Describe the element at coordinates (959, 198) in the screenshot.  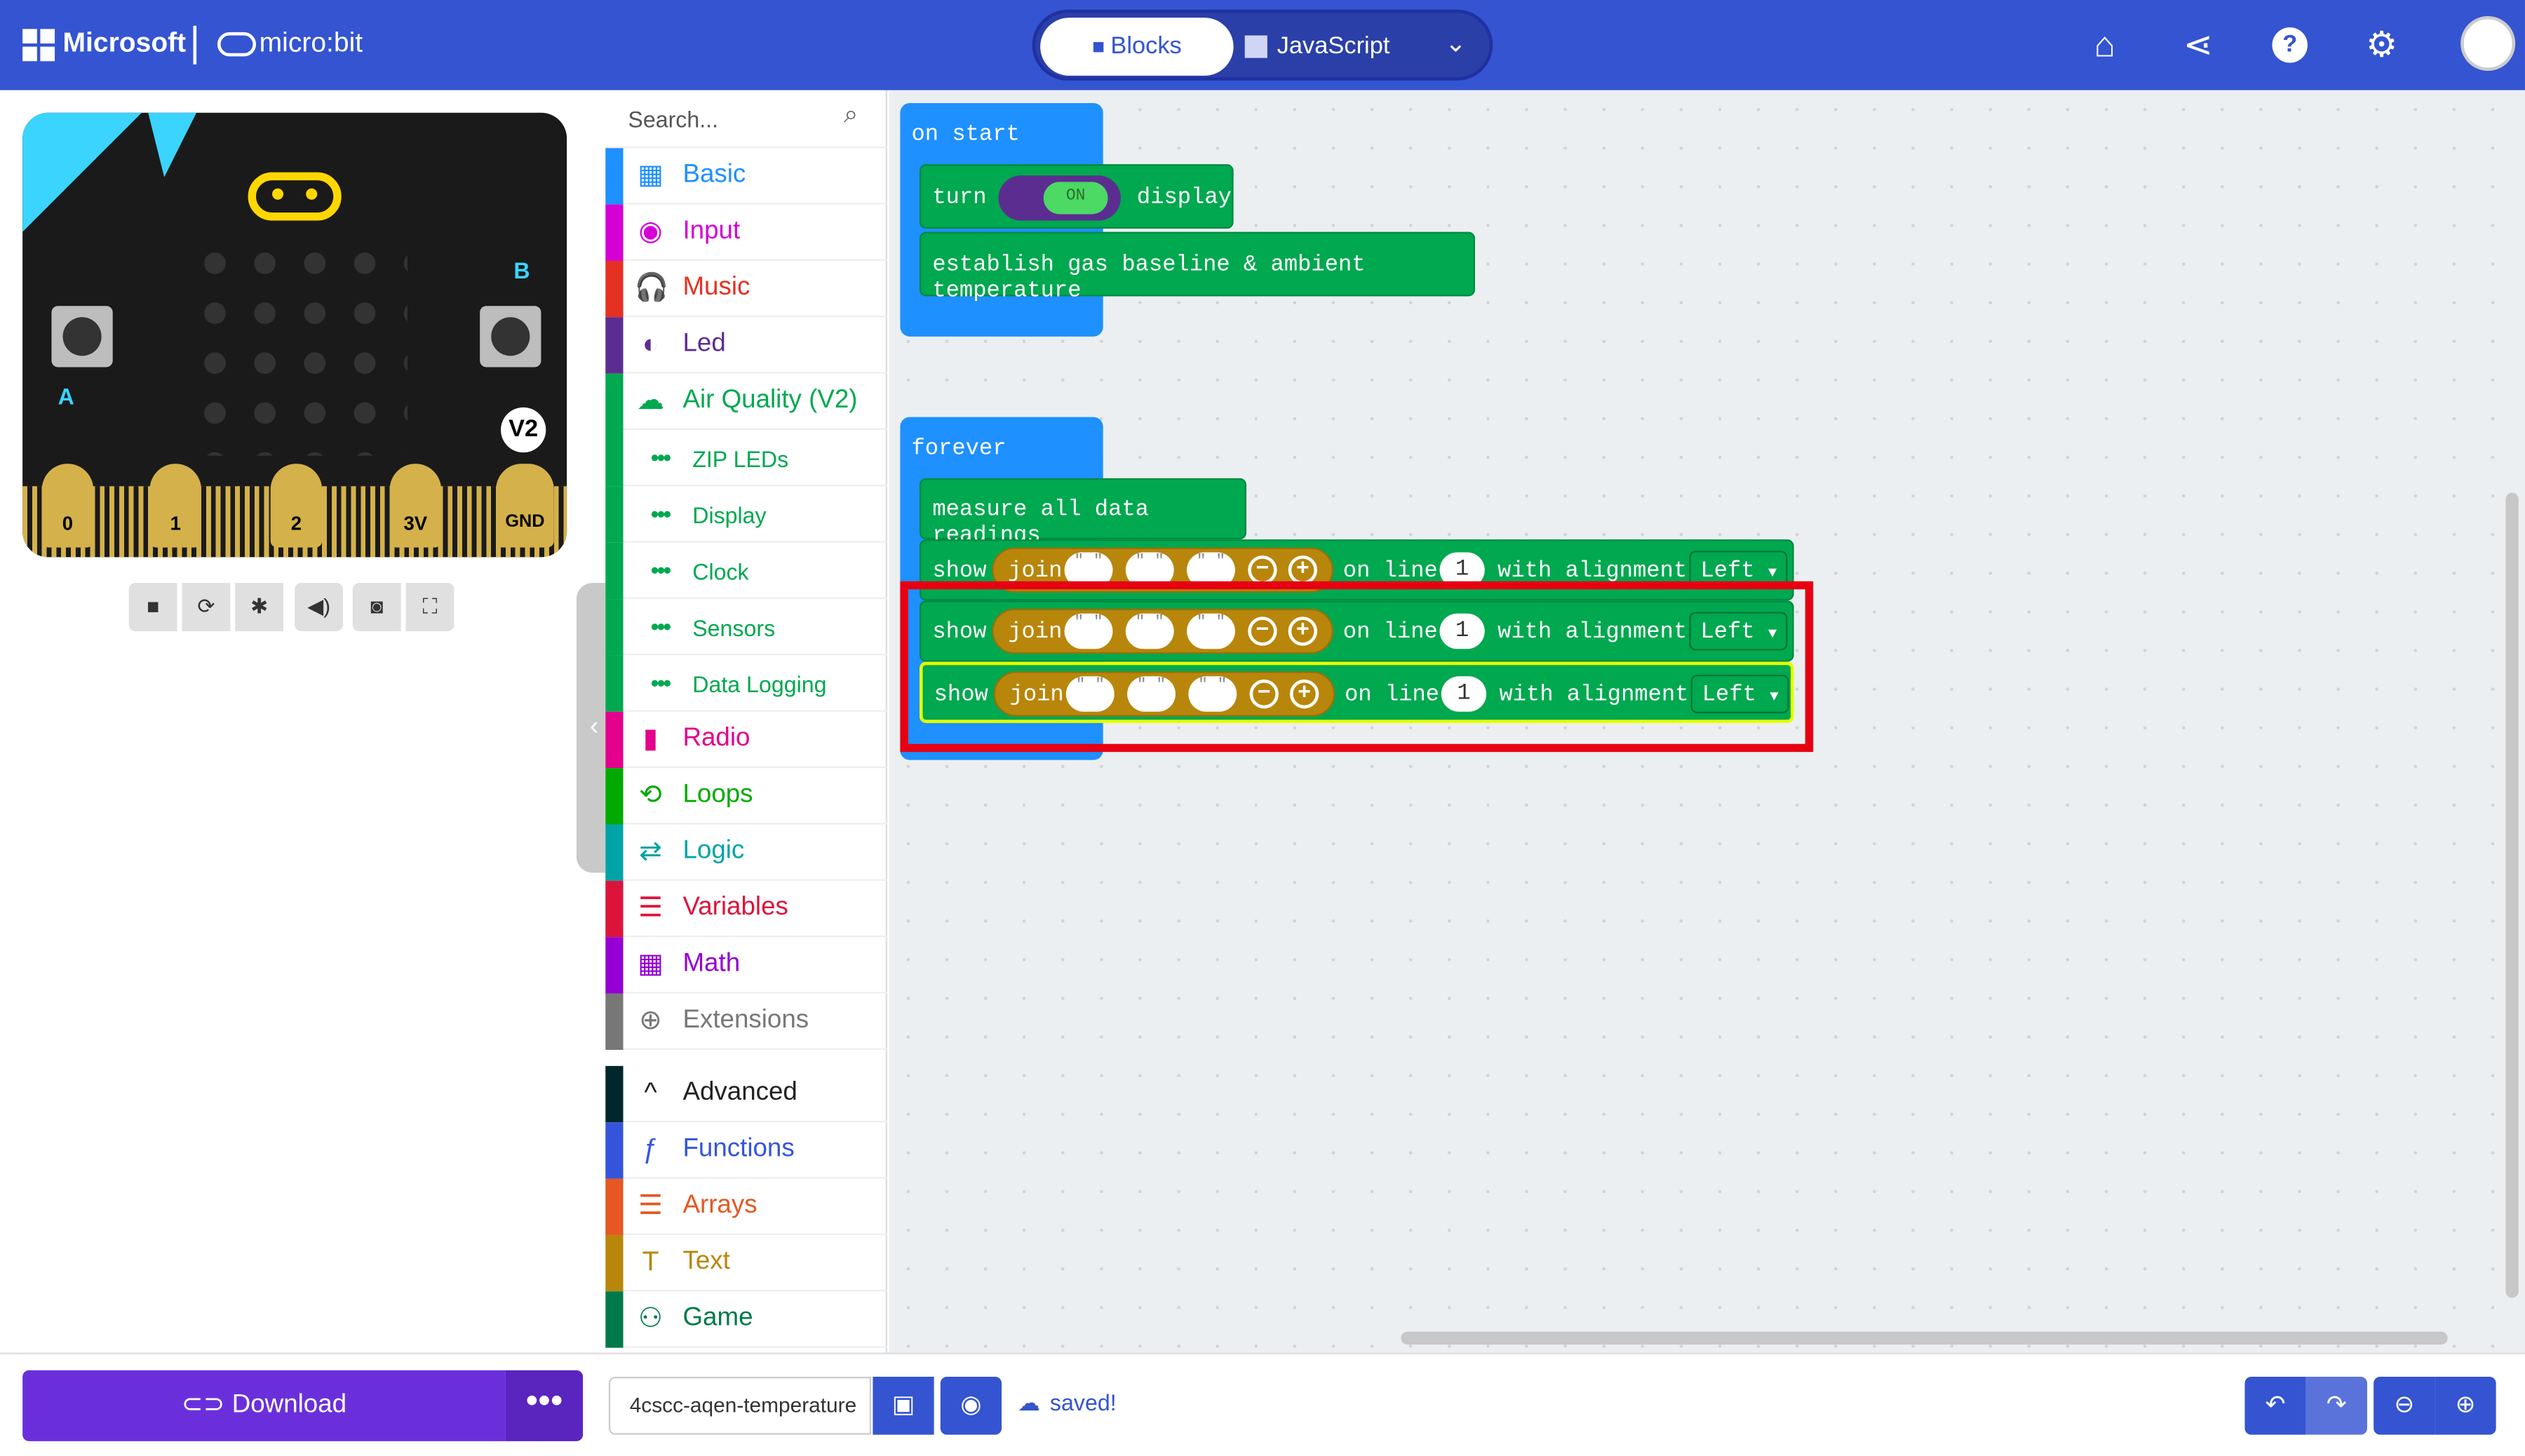
I see `turn-label: turn` at that location.